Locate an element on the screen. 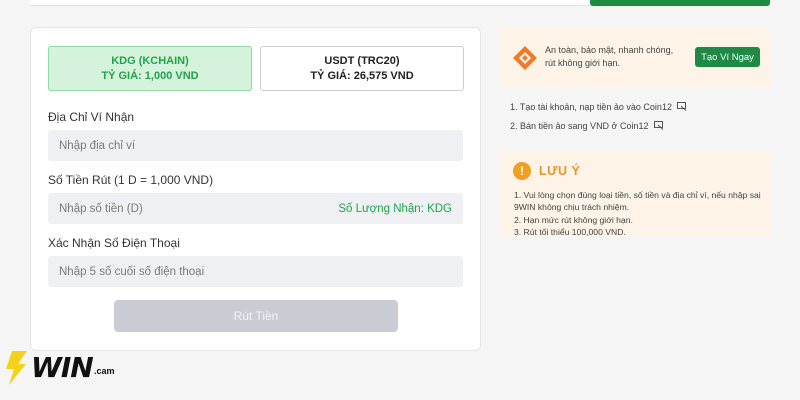  brand-name: WIN is located at coordinates (62, 367).